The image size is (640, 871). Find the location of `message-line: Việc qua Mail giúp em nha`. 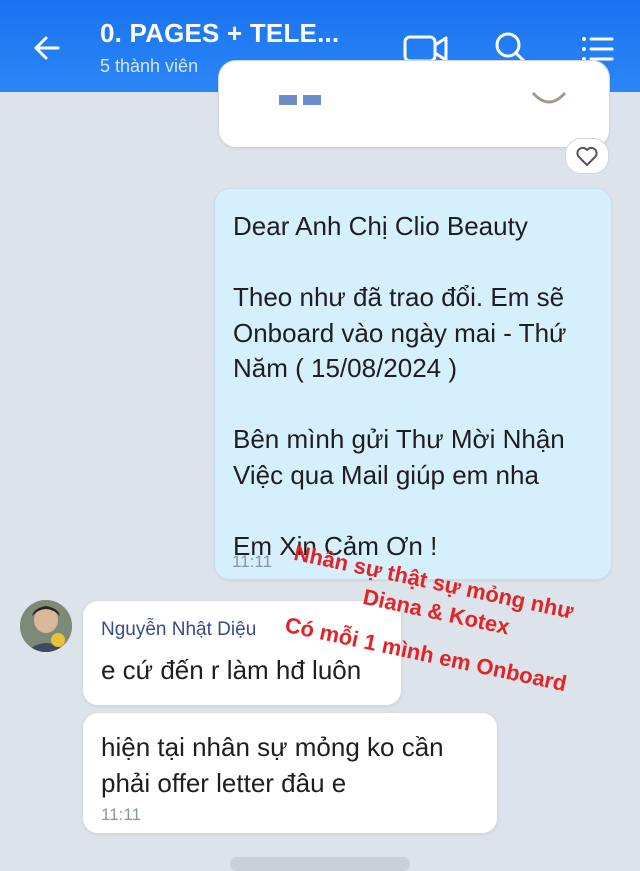

message-line: Việc qua Mail giúp em nha is located at coordinates (386, 474).